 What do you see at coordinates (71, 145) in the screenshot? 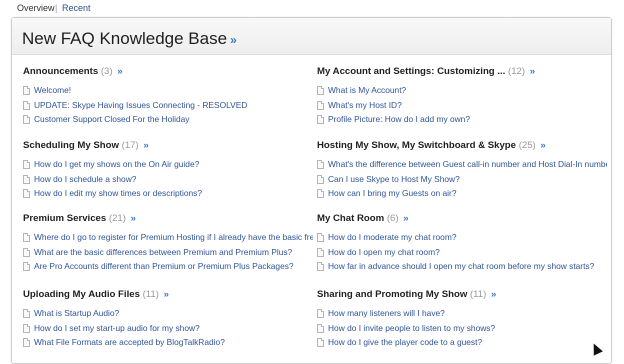
I see `section-title: Scheduling My Show` at bounding box center [71, 145].